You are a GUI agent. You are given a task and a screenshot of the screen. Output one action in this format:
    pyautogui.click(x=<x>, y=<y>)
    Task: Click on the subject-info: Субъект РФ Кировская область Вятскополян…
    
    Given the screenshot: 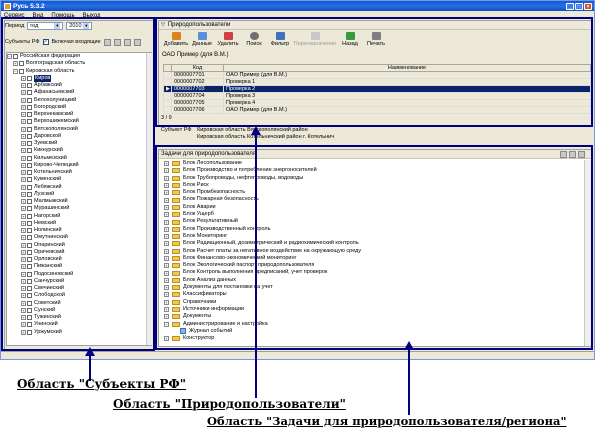 What is the action you would take?
    pyautogui.click(x=375, y=137)
    